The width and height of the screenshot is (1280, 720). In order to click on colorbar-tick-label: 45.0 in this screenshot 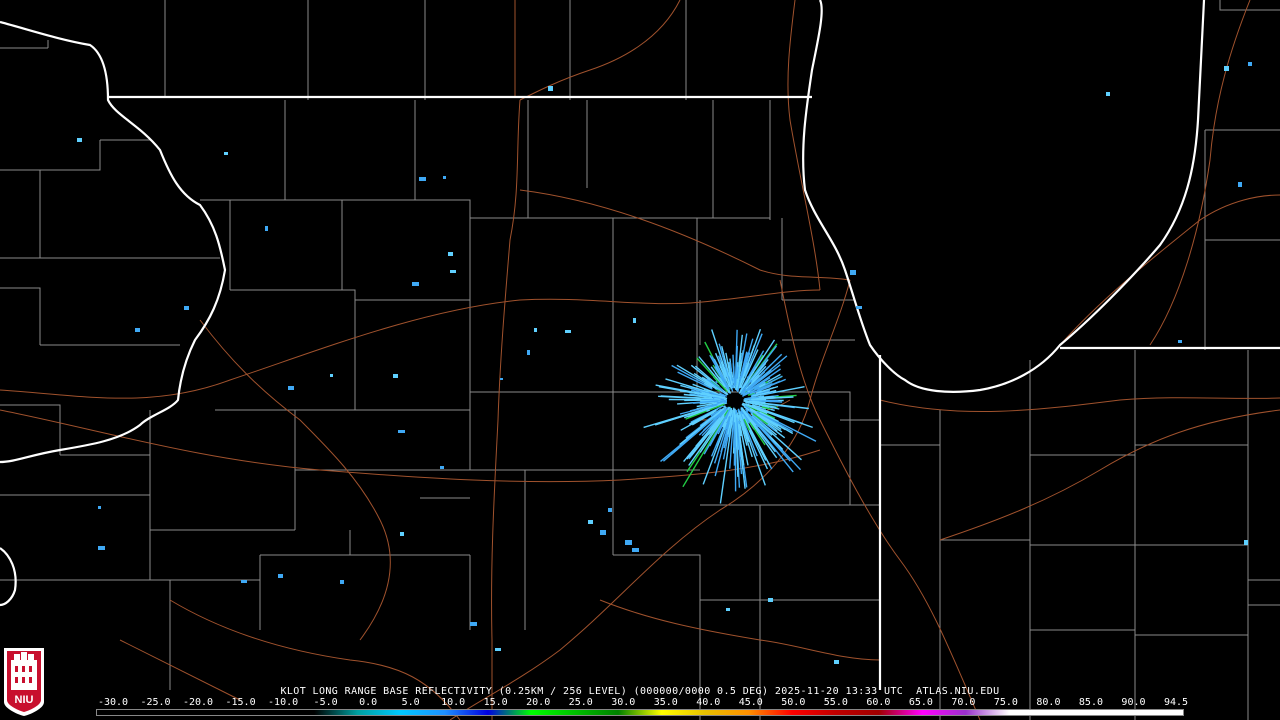, I will do `click(750, 702)`.